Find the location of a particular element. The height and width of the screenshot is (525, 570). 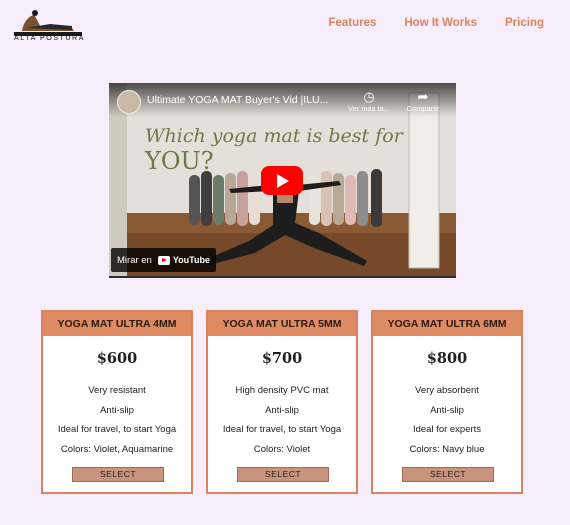

youtube-label: YouTube is located at coordinates (191, 260).